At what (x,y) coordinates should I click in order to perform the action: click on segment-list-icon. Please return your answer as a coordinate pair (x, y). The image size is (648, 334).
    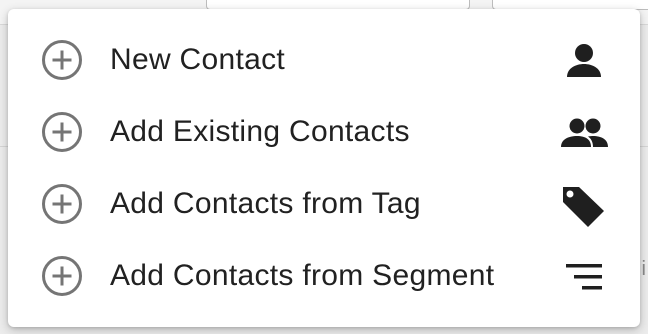
    Looking at the image, I should click on (584, 277).